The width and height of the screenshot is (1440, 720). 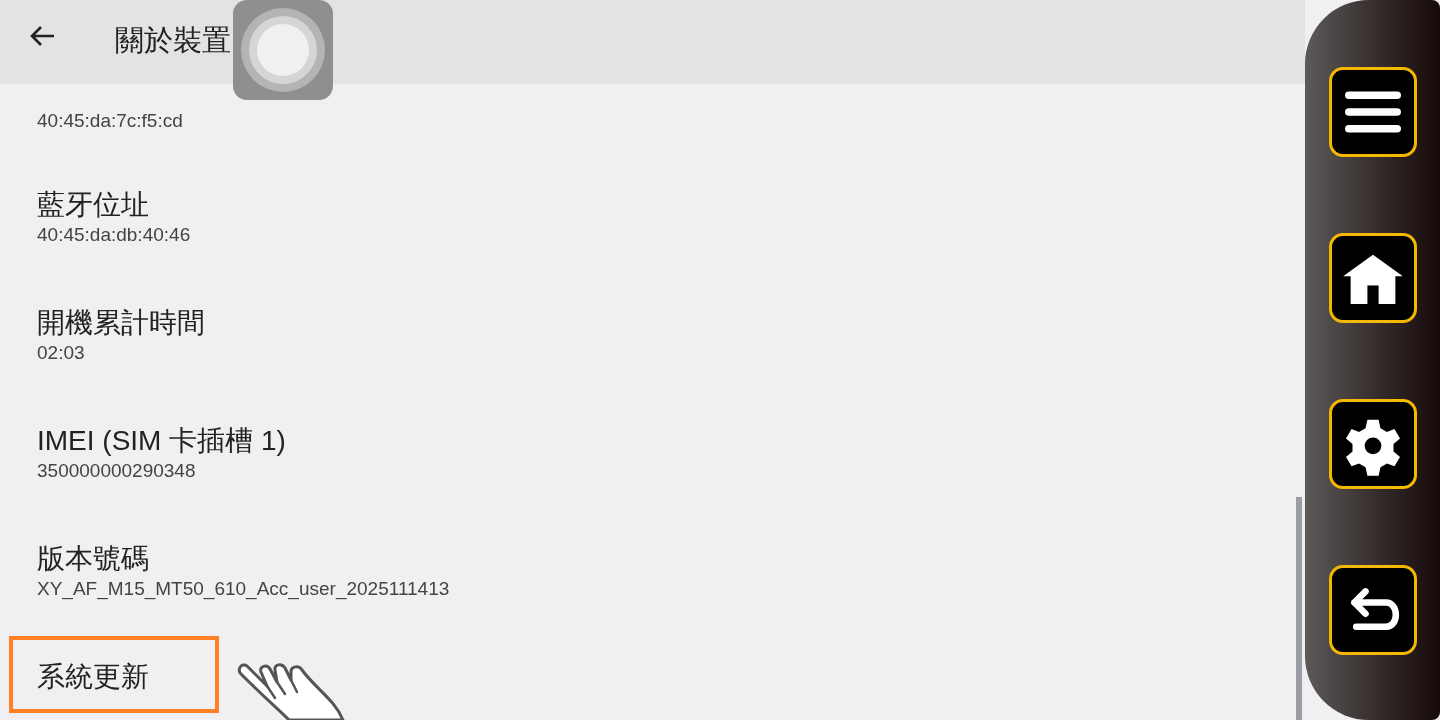 I want to click on settings-item: 藍牙位址 40:45:da:db:40:46, so click(x=652, y=246).